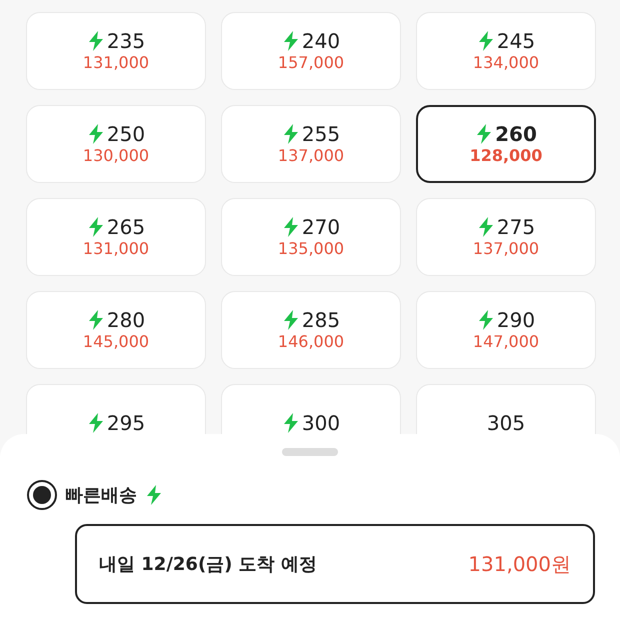  I want to click on size-option: 290 147,000, so click(506, 330).